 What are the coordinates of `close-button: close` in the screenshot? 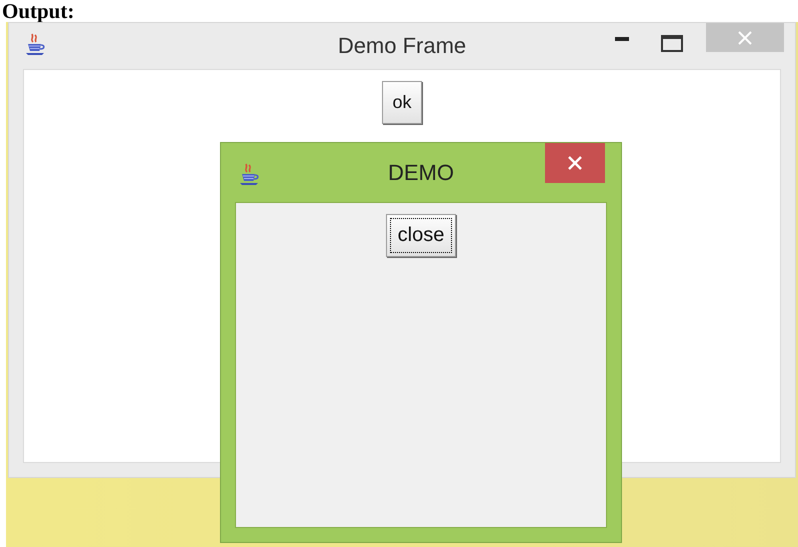 It's located at (421, 235).